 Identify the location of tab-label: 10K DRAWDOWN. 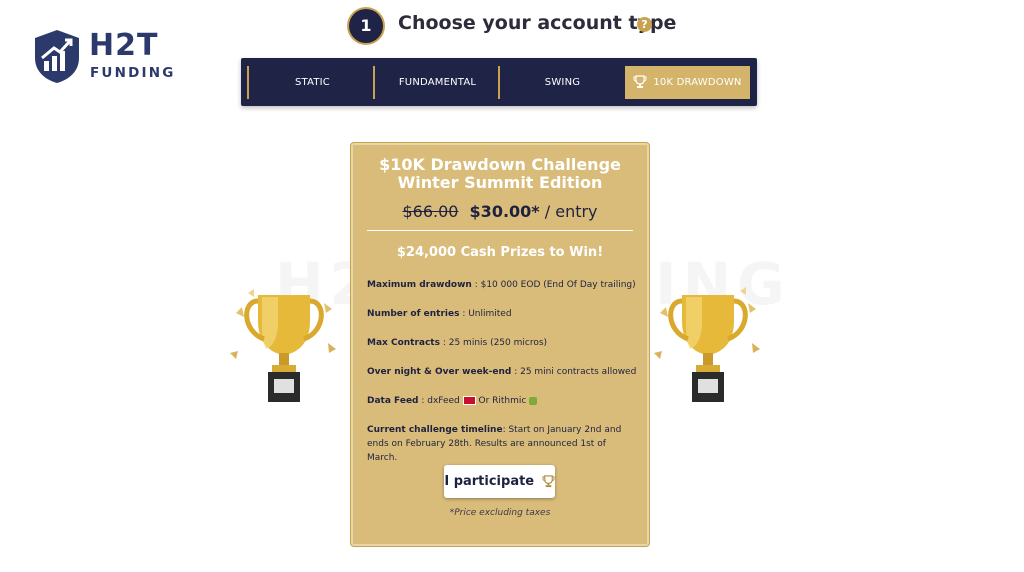
(697, 82).